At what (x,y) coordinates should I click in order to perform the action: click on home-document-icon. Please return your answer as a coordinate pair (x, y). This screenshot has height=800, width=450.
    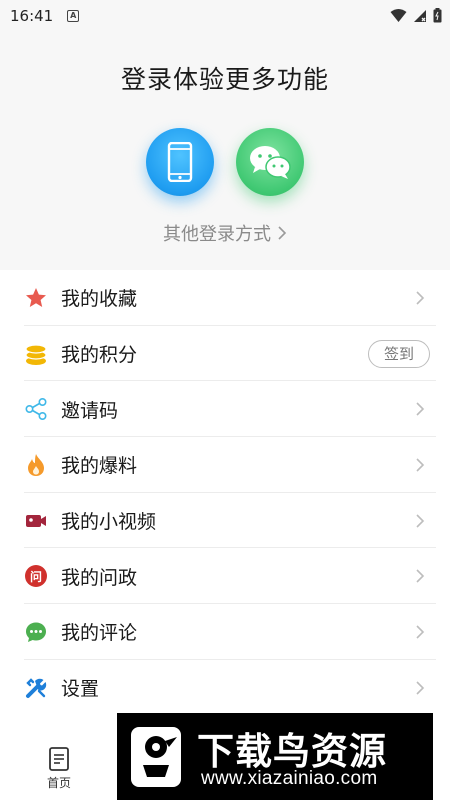
    Looking at the image, I should click on (59, 759).